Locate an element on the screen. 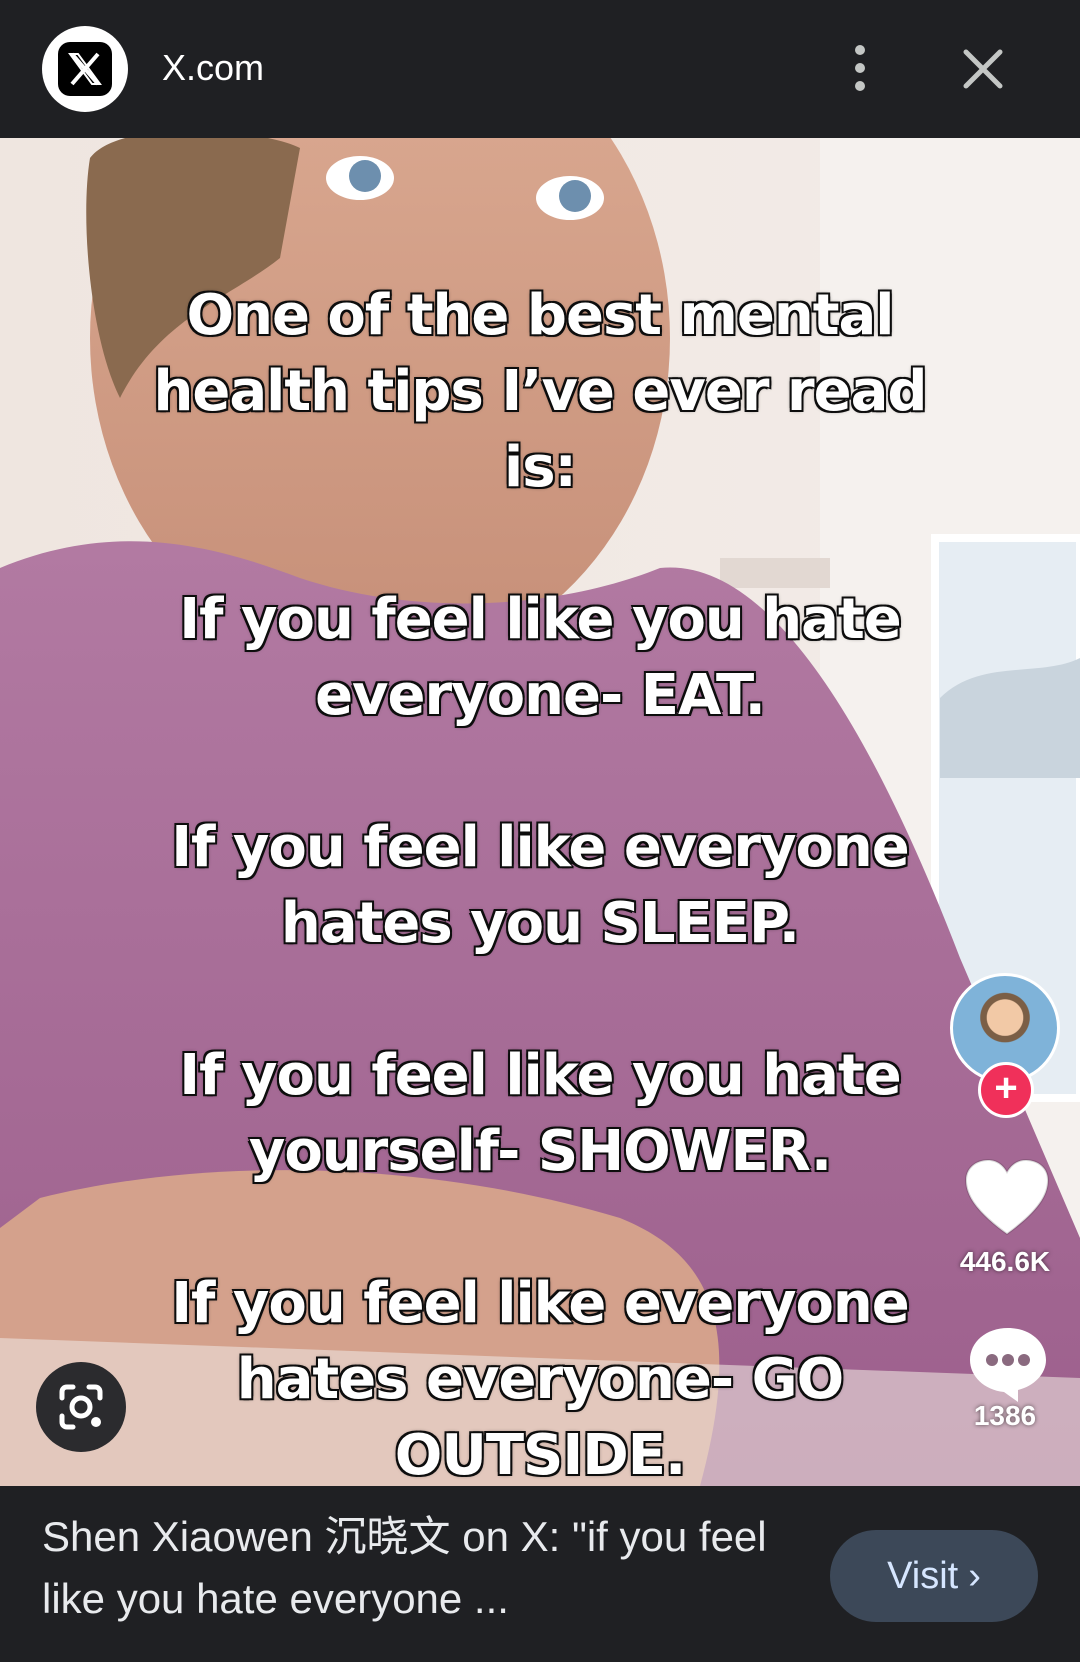  comment-count: 1386 is located at coordinates (1005, 1415).